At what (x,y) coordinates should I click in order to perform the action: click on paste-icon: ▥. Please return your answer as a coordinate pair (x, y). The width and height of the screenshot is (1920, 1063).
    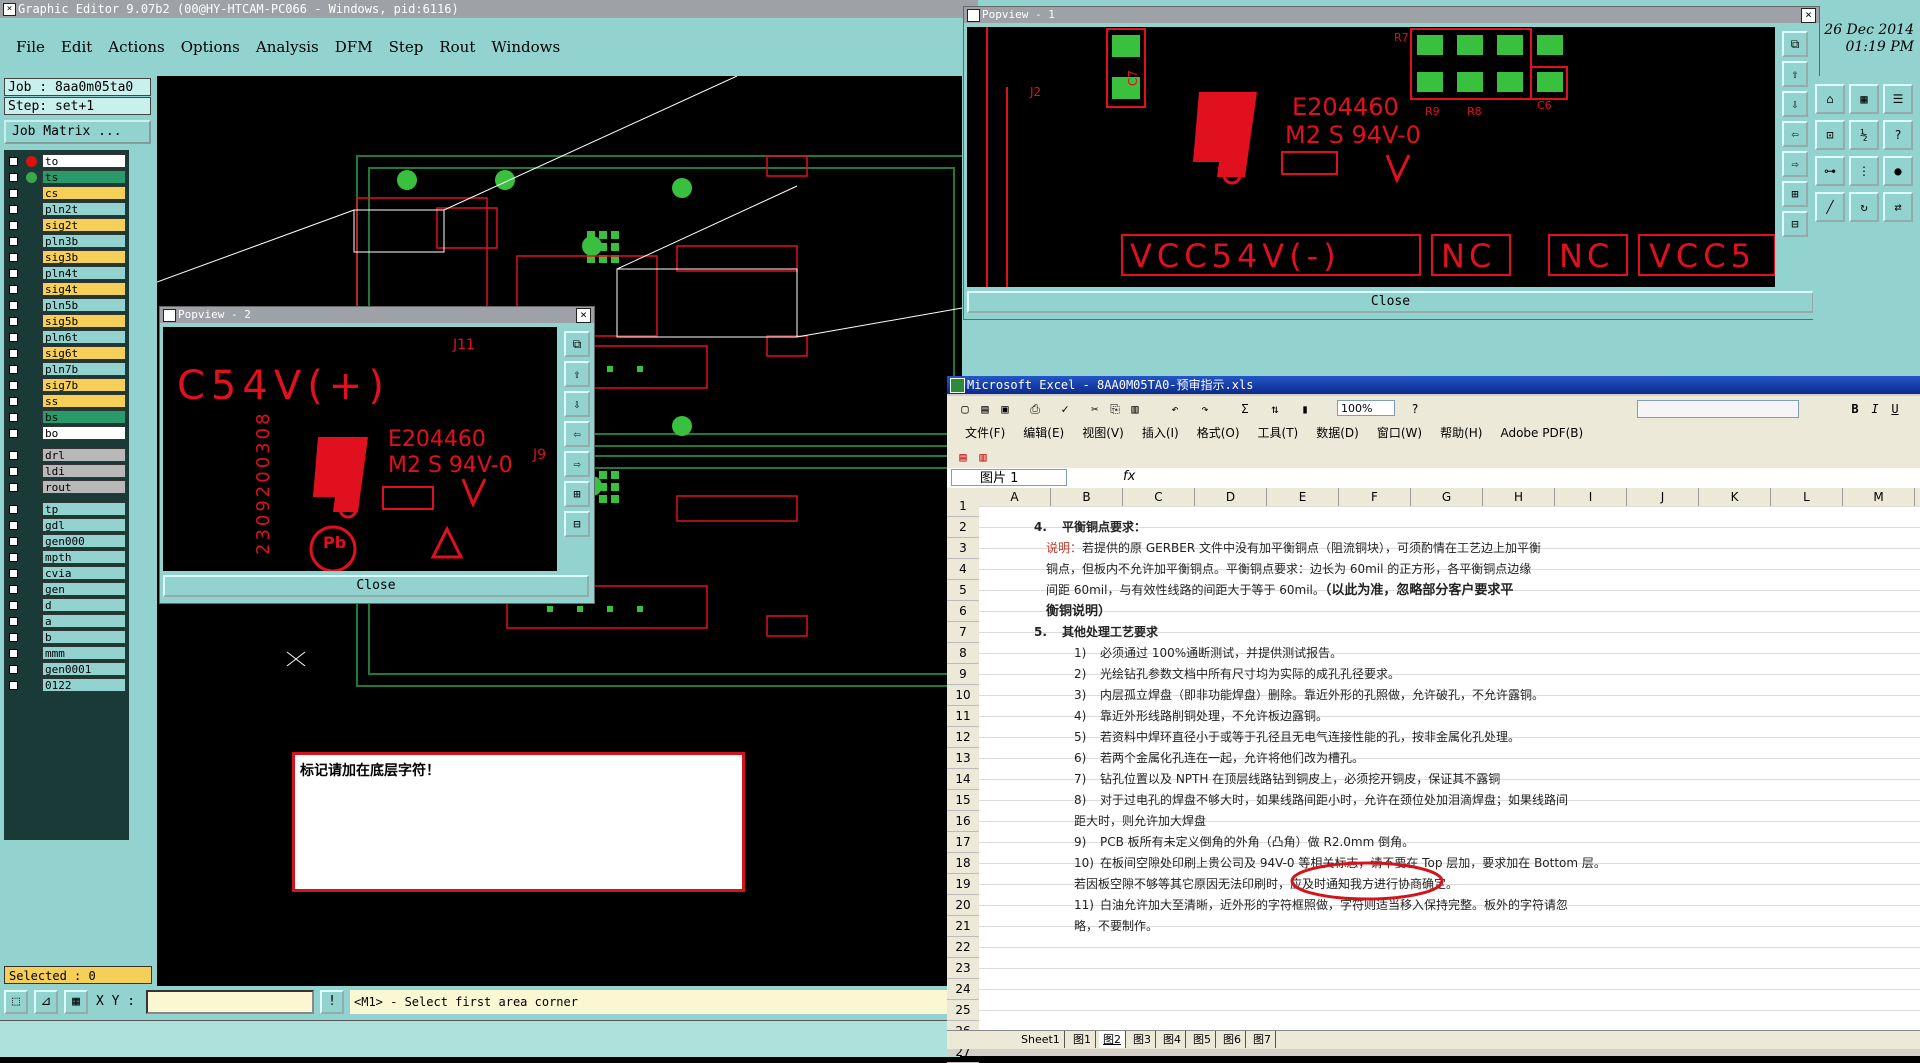
    Looking at the image, I should click on (1135, 409).